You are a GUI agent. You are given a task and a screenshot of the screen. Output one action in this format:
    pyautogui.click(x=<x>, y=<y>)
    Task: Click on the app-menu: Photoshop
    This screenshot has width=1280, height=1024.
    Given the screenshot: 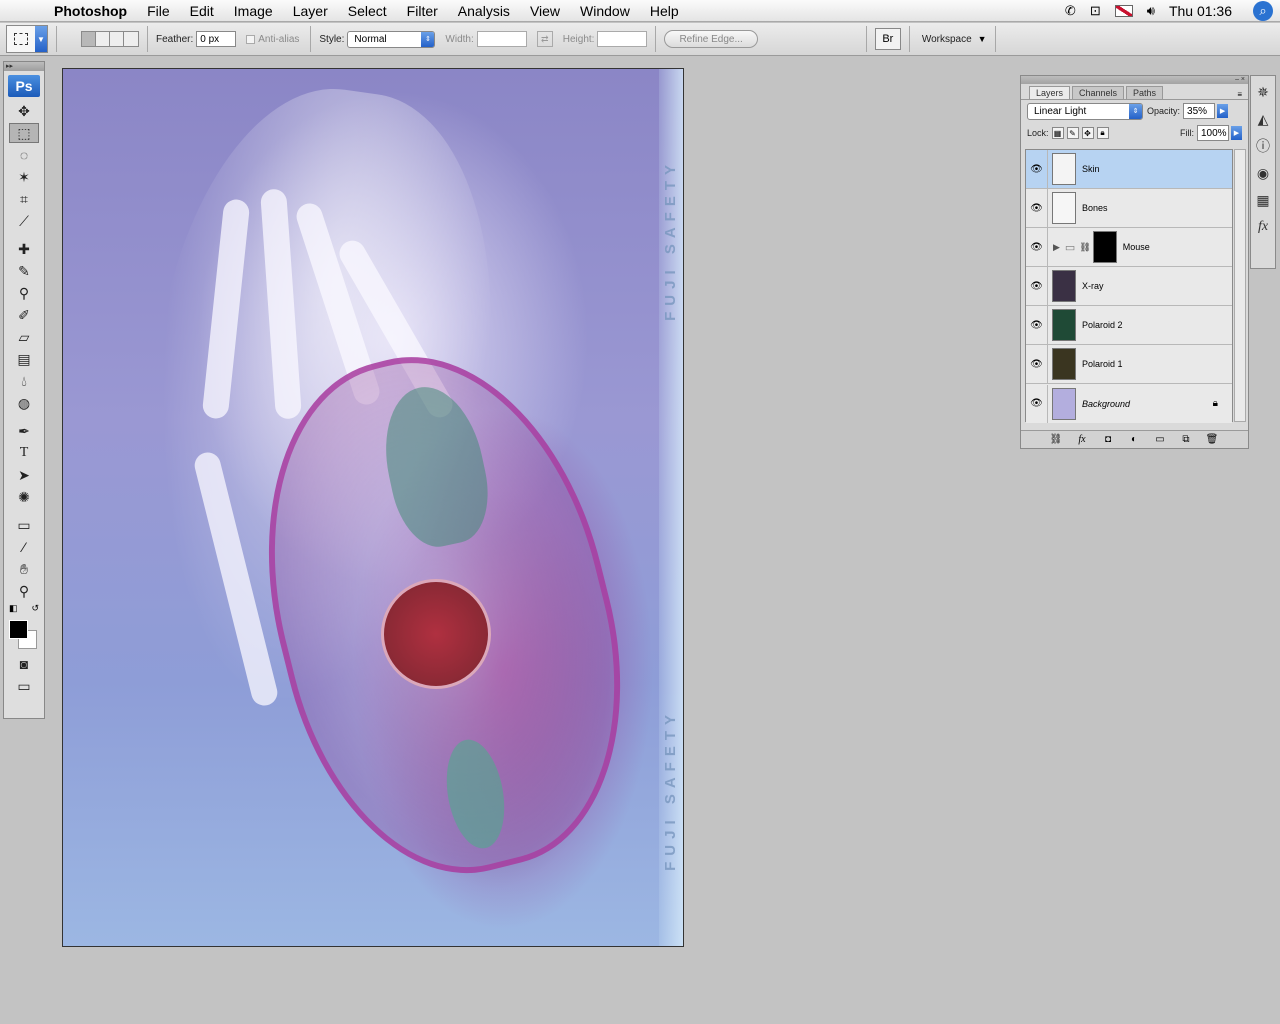 What is the action you would take?
    pyautogui.click(x=90, y=11)
    